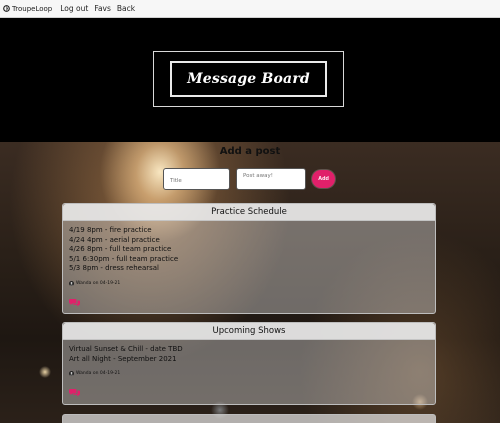 The image size is (500, 423). Describe the element at coordinates (74, 8) in the screenshot. I see `logout-link: Log out` at that location.